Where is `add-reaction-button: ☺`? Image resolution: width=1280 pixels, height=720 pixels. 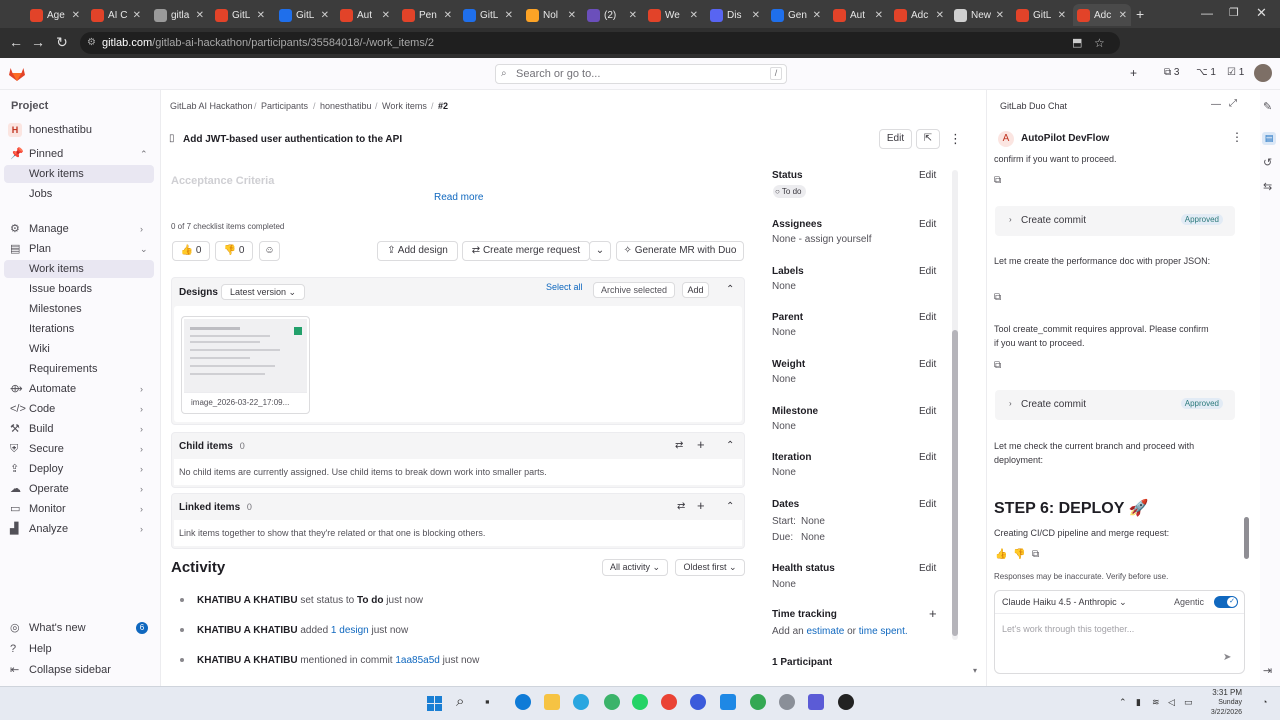 add-reaction-button: ☺ is located at coordinates (269, 251).